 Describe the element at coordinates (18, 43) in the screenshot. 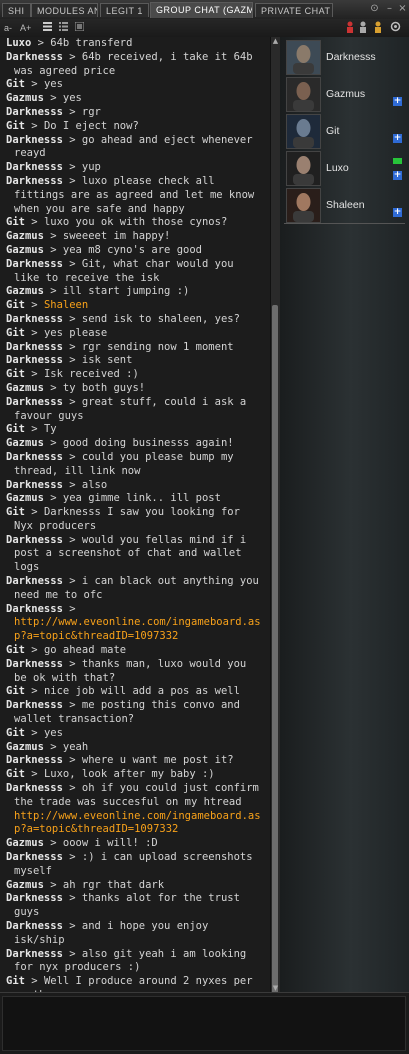

I see `chat-speaker: Luxo` at that location.